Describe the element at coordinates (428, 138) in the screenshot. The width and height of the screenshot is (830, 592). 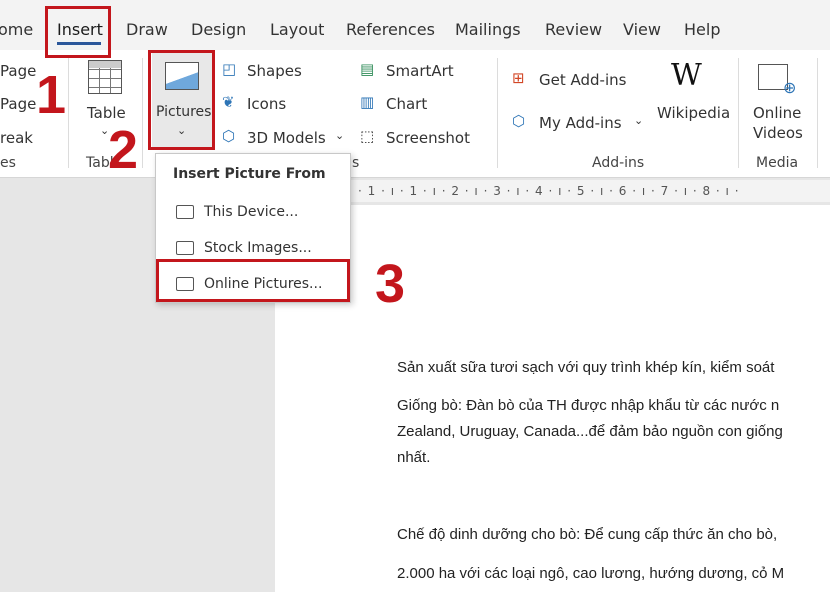
I see `screenshot-button: Screenshot` at that location.